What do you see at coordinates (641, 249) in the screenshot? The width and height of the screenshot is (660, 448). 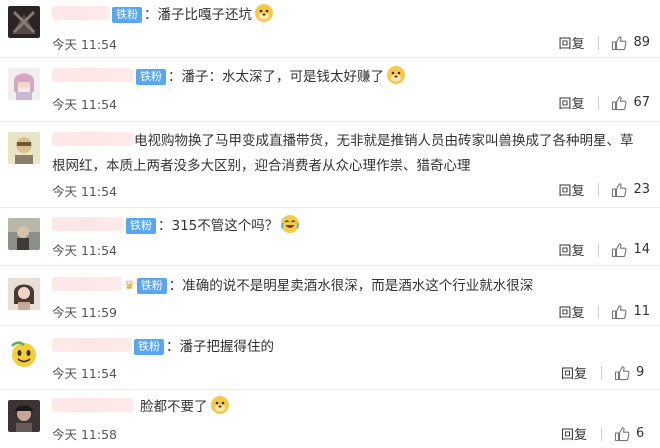 I see `like-count: 14` at bounding box center [641, 249].